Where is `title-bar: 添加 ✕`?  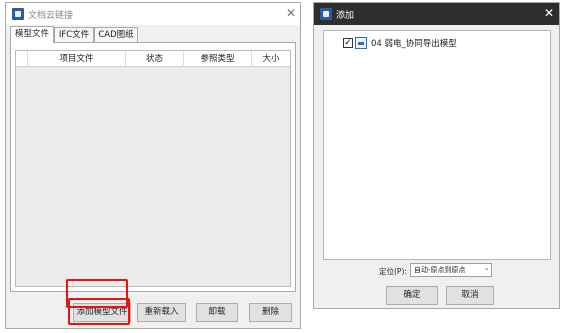 title-bar: 添加 ✕ is located at coordinates (436, 14).